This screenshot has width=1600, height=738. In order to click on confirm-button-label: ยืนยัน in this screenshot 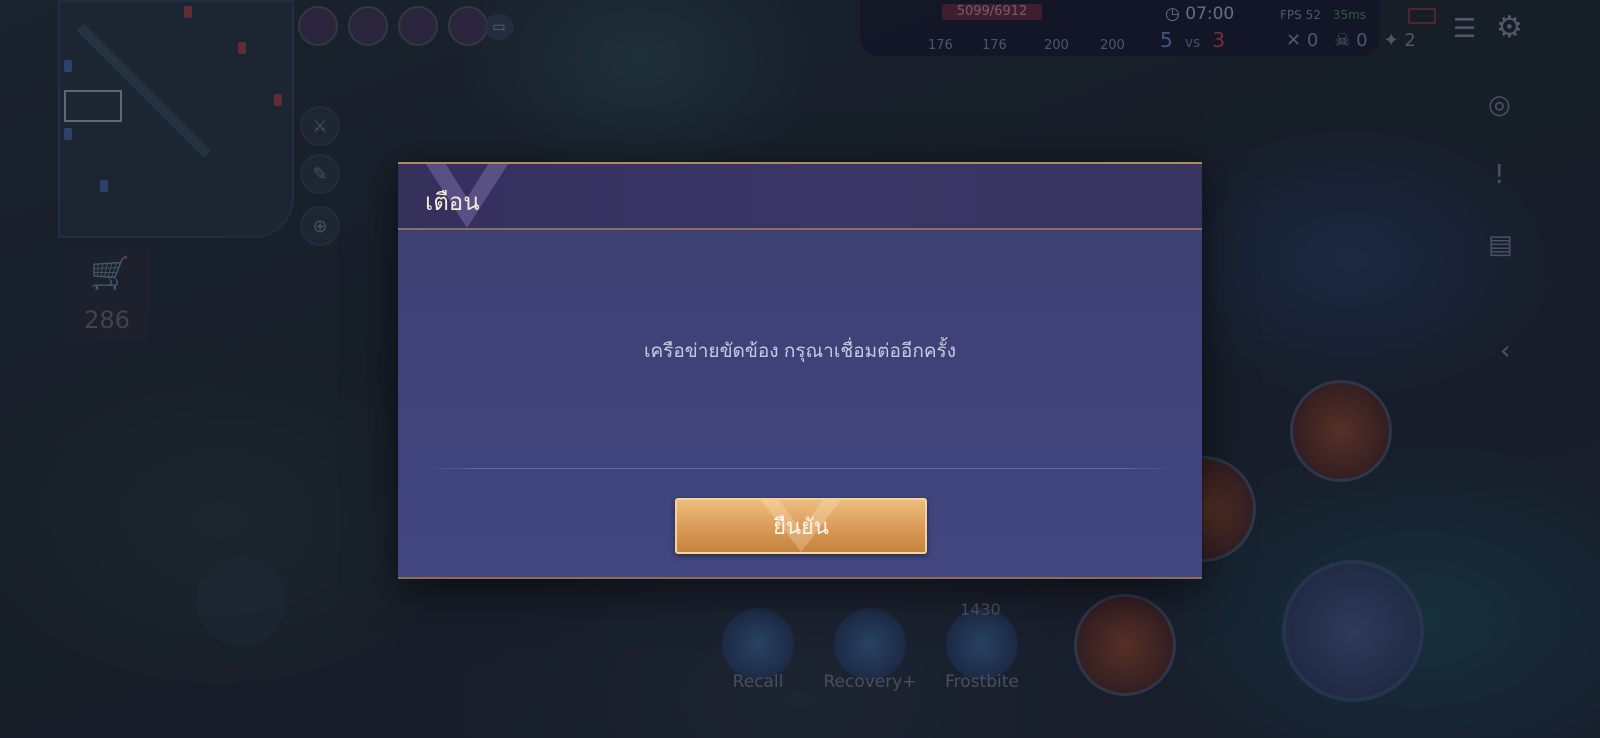, I will do `click(801, 526)`.